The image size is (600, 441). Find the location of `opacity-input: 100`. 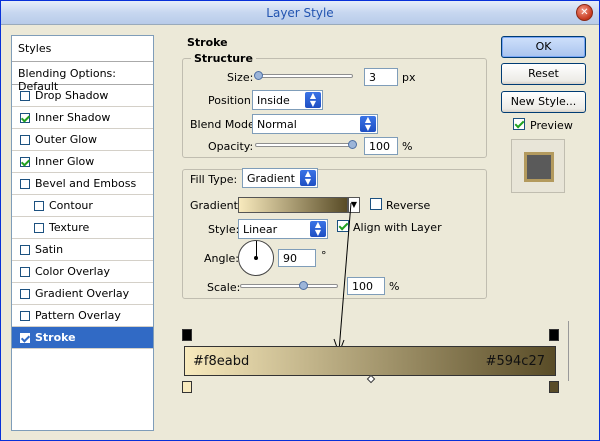

opacity-input: 100 is located at coordinates (381, 146).